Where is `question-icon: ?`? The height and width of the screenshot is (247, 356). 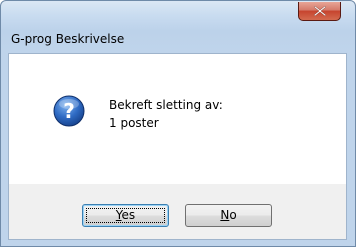
question-icon: ? is located at coordinates (69, 111).